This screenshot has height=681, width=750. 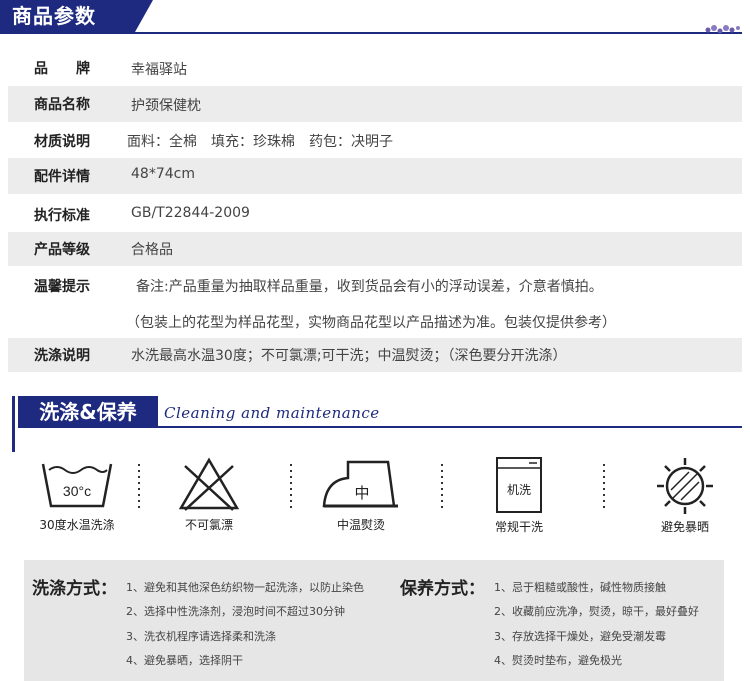 I want to click on section-subtitle: Cleaning and maintenance, so click(x=272, y=413).